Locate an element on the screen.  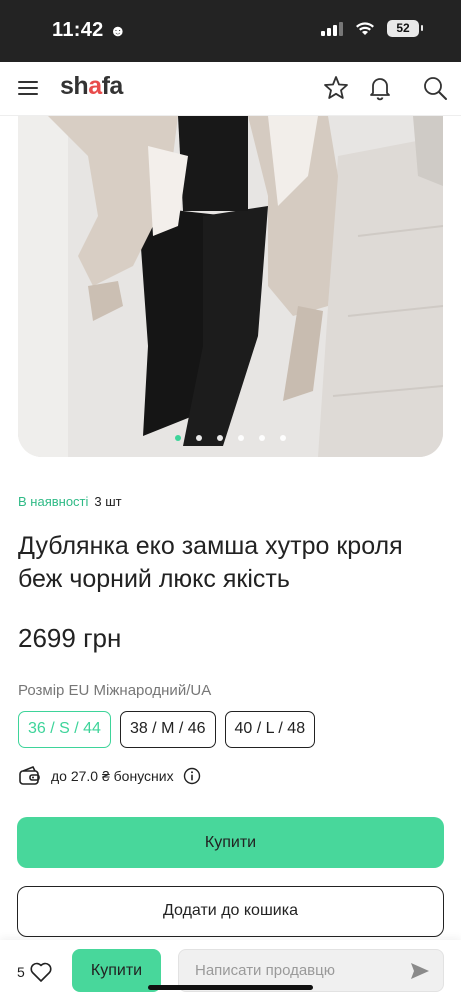
status-icons: 52 is located at coordinates (372, 28).